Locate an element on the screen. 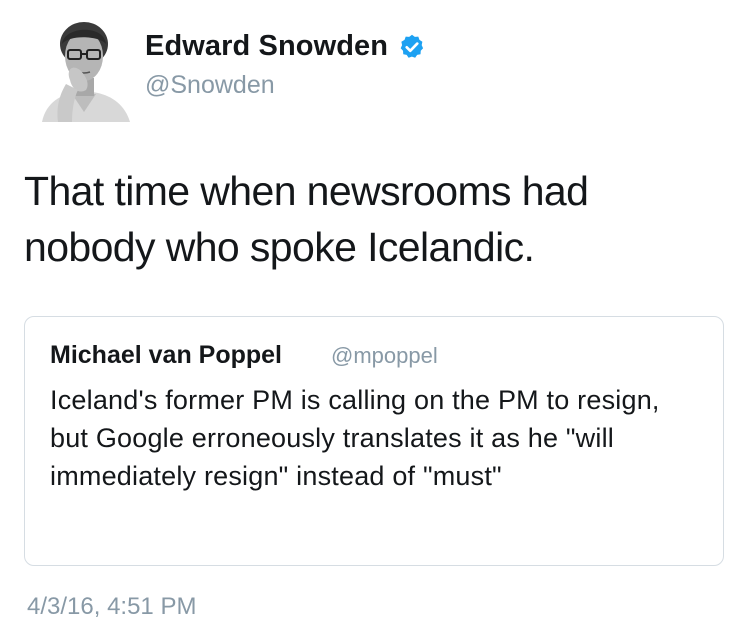 This screenshot has width=750, height=640. avatar-photo is located at coordinates (84, 68).